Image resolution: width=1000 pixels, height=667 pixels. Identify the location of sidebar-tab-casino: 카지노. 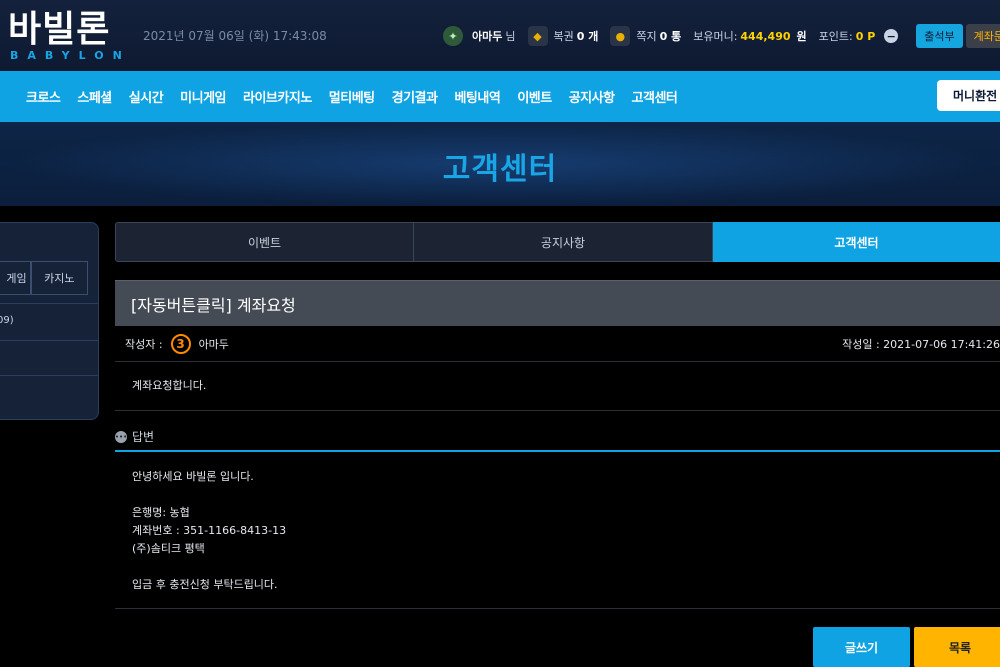
(59, 278).